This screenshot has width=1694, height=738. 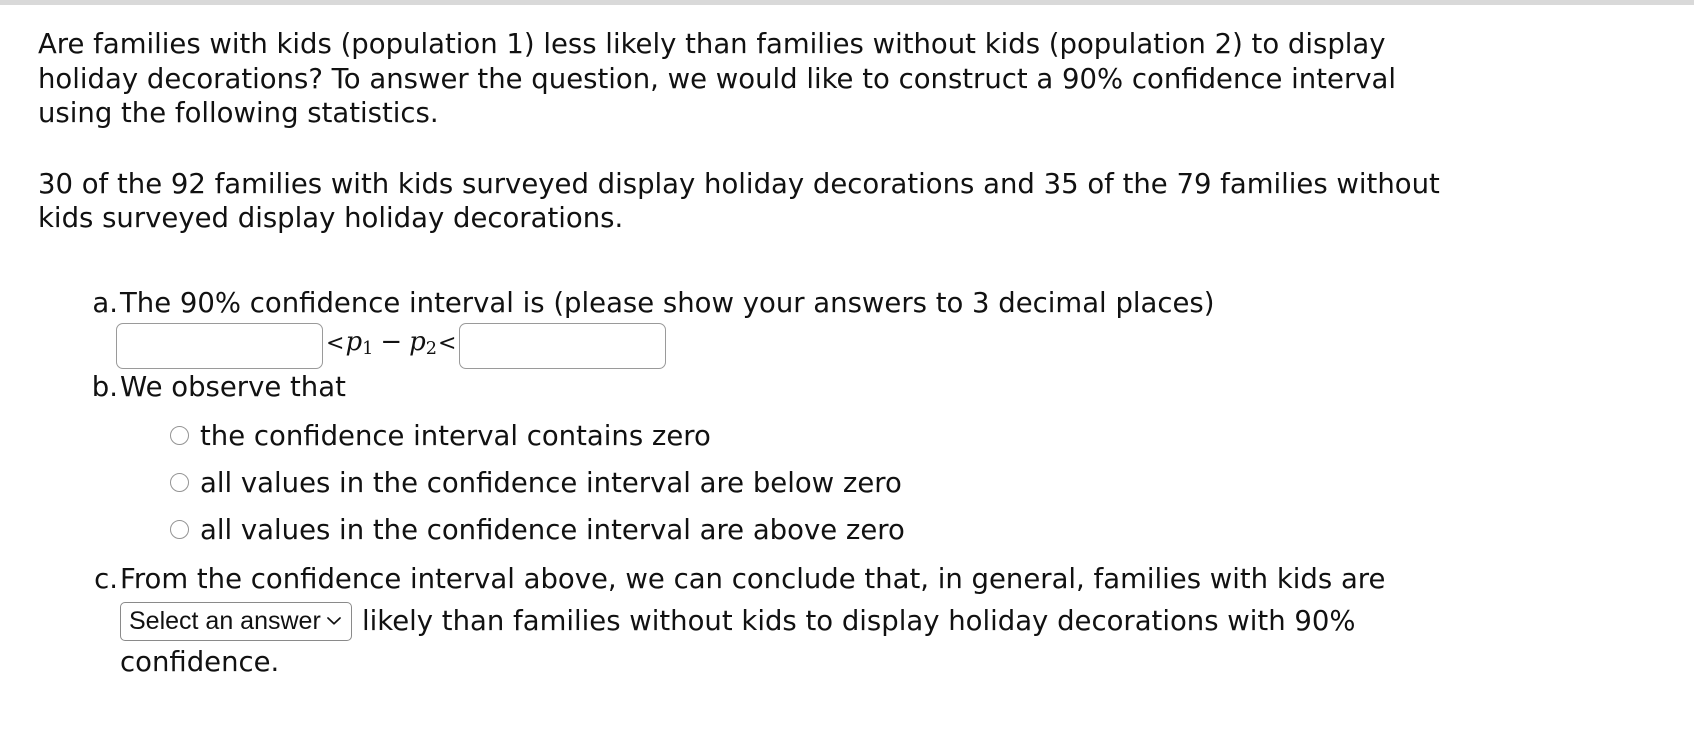 I want to click on minus-operator: −, so click(x=391, y=342).